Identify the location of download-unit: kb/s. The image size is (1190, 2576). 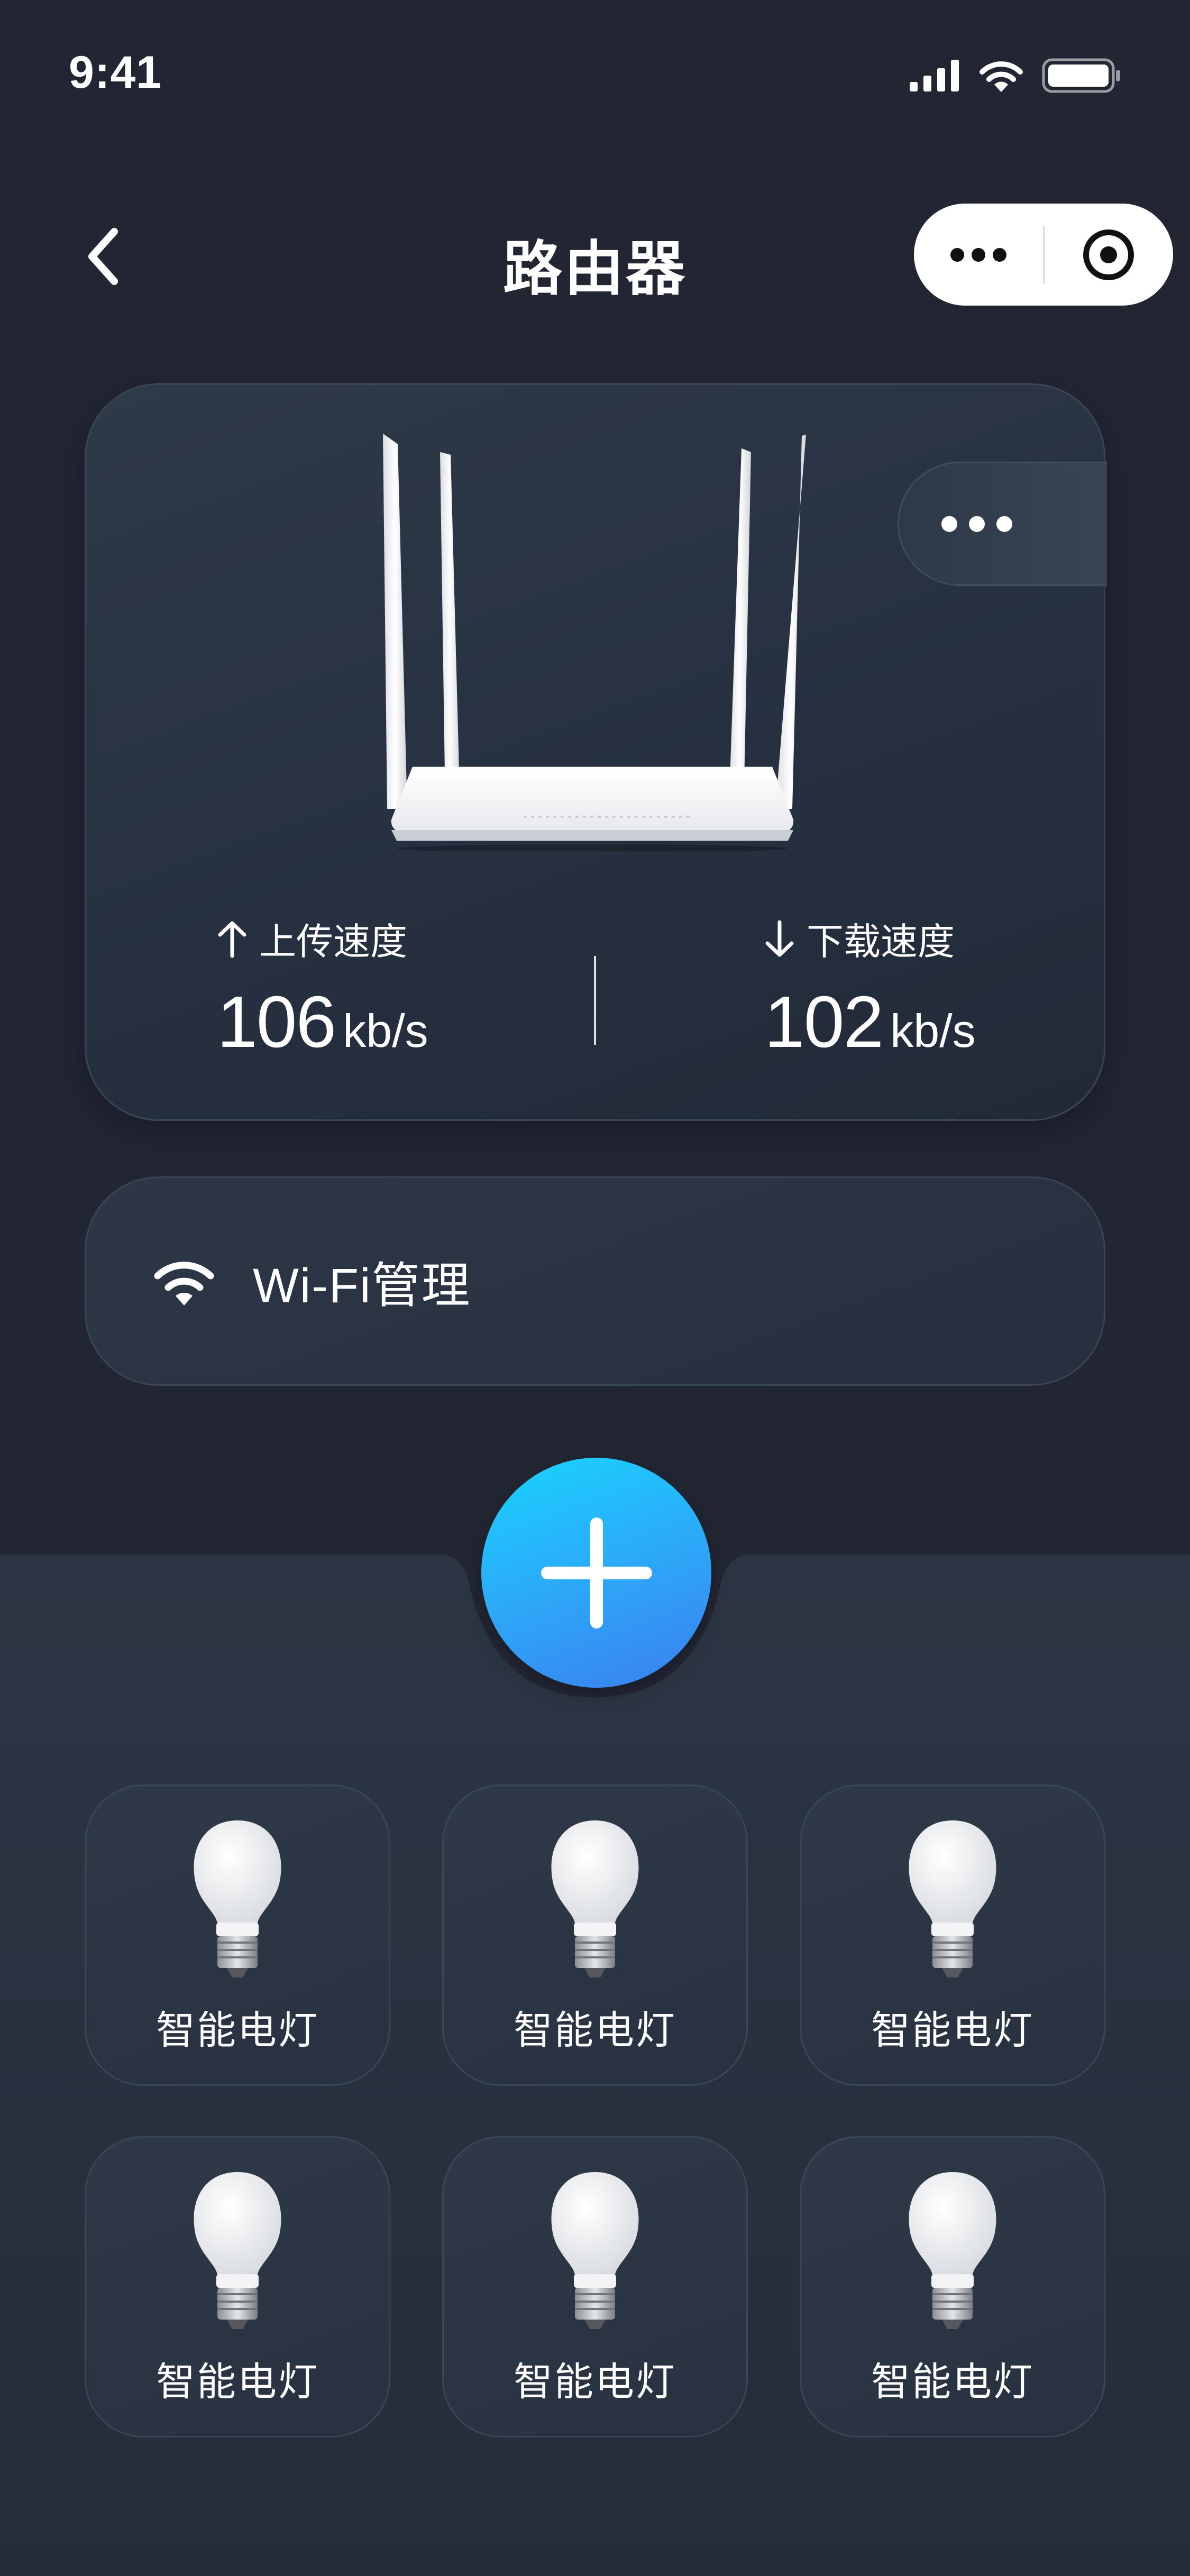
(933, 1031).